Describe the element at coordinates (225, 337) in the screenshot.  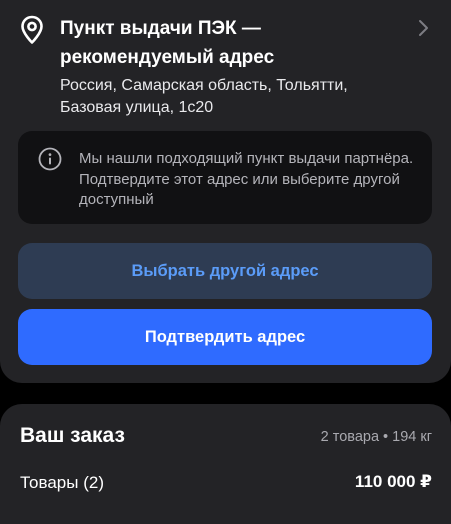
I see `confirm-address-button: Подтвердить адрес` at that location.